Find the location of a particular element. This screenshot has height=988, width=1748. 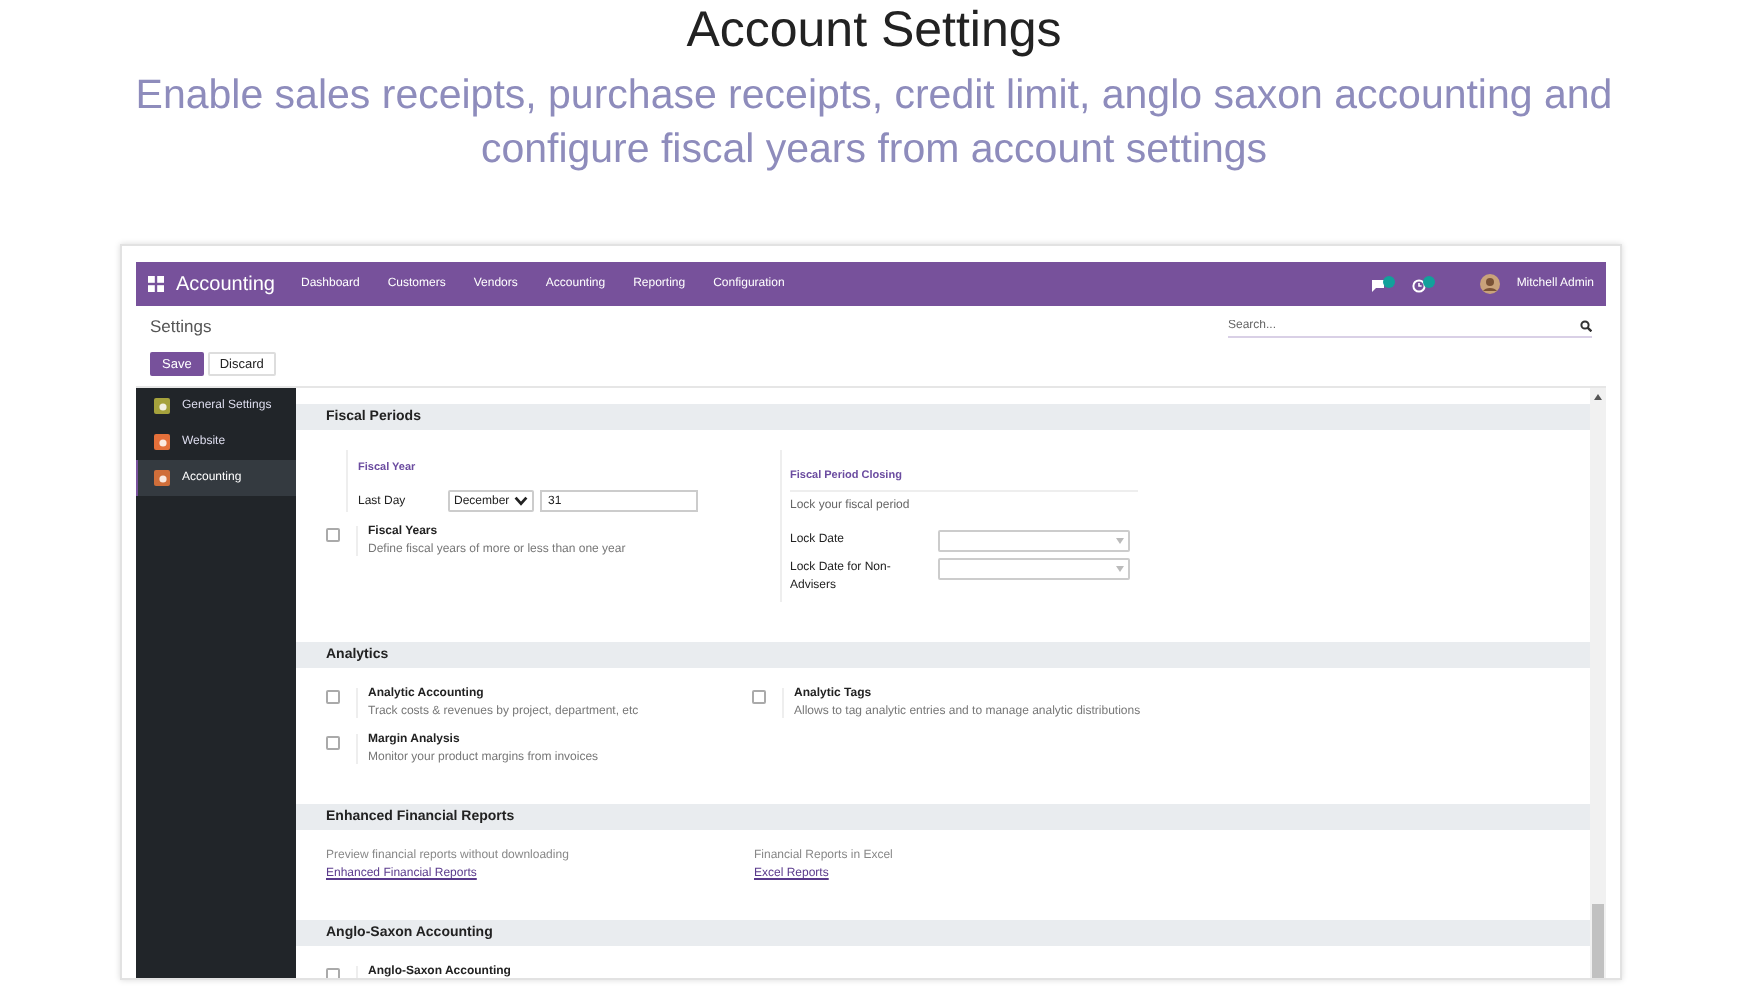

chat-icon is located at coordinates (1384, 284).